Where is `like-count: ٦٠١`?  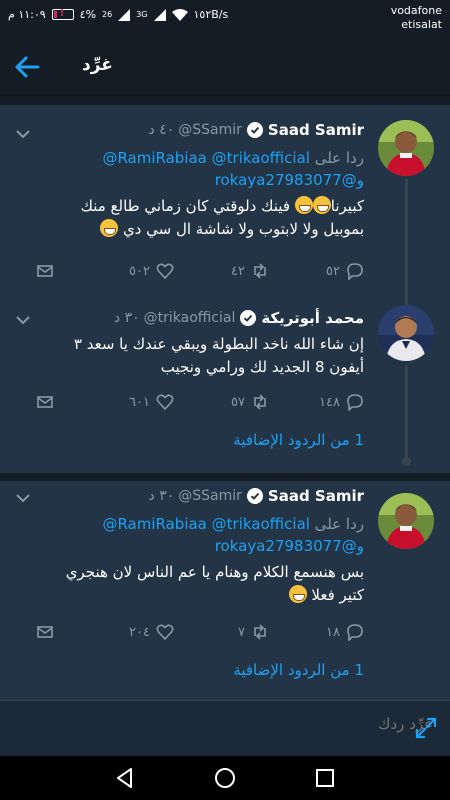
like-count: ٦٠١ is located at coordinates (139, 402).